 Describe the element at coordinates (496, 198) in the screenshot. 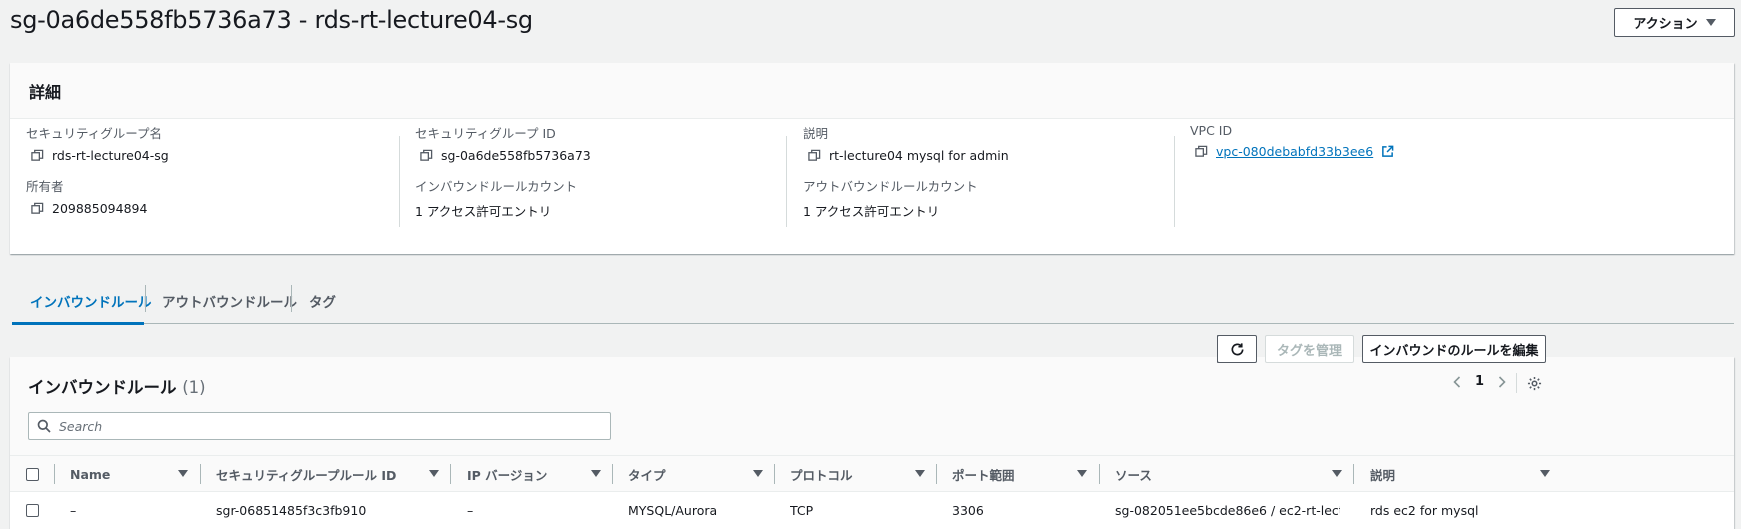

I see `detail-inbound-count: インバウンドルールカウント 1 アクセス許可エントリ` at that location.